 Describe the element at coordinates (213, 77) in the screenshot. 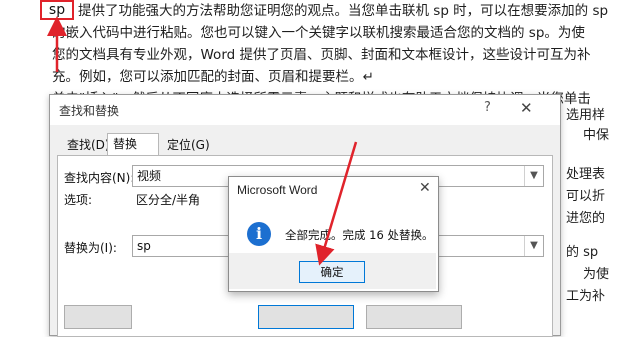

I see `doc-line-4: 充。例如，您可以添加匹配的封面、页眉和提要栏。↵` at that location.